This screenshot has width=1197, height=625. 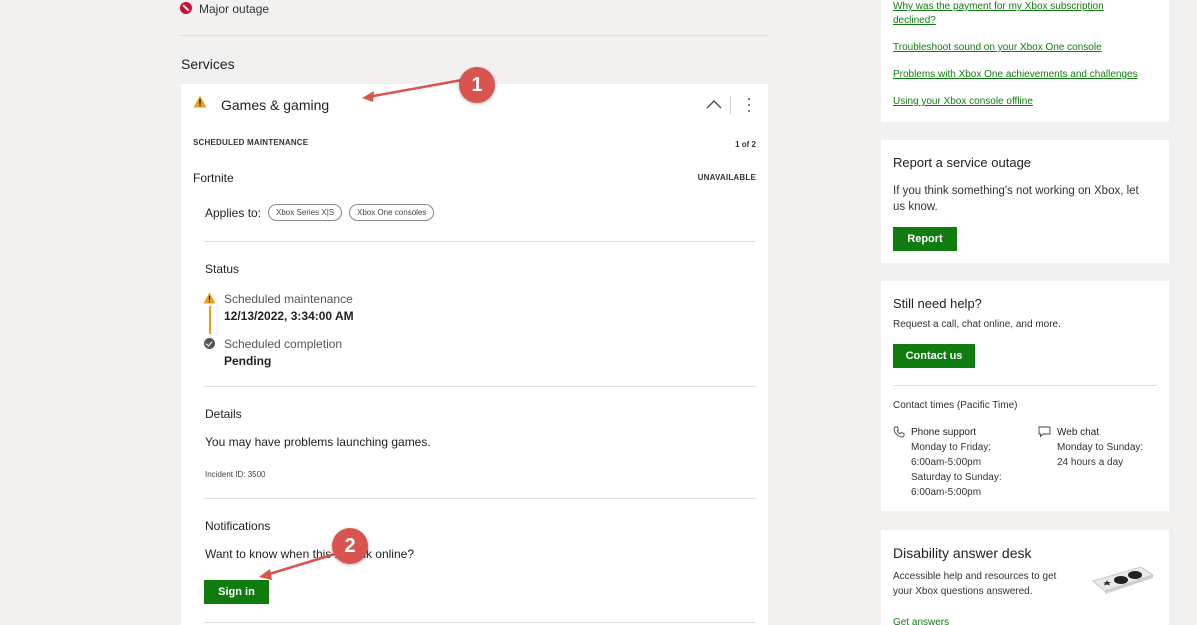 What do you see at coordinates (248, 361) in the screenshot?
I see `timeline-value: Pending` at bounding box center [248, 361].